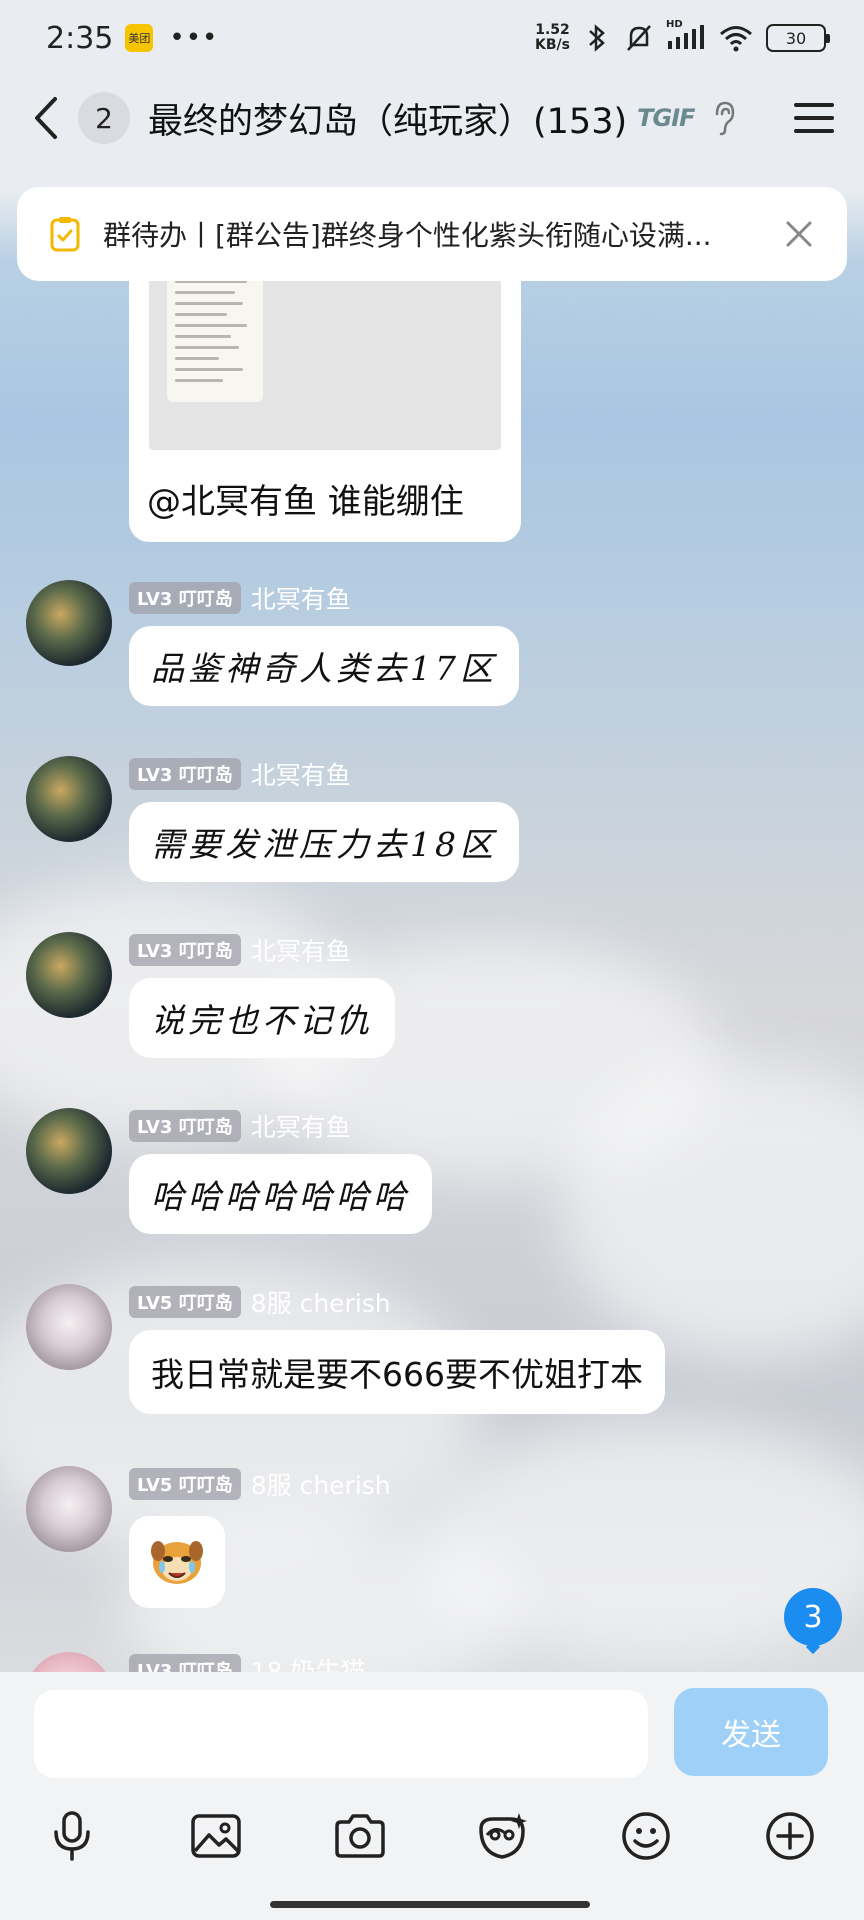 This screenshot has height=1920, width=864. What do you see at coordinates (751, 1732) in the screenshot?
I see `send-button: 发送` at bounding box center [751, 1732].